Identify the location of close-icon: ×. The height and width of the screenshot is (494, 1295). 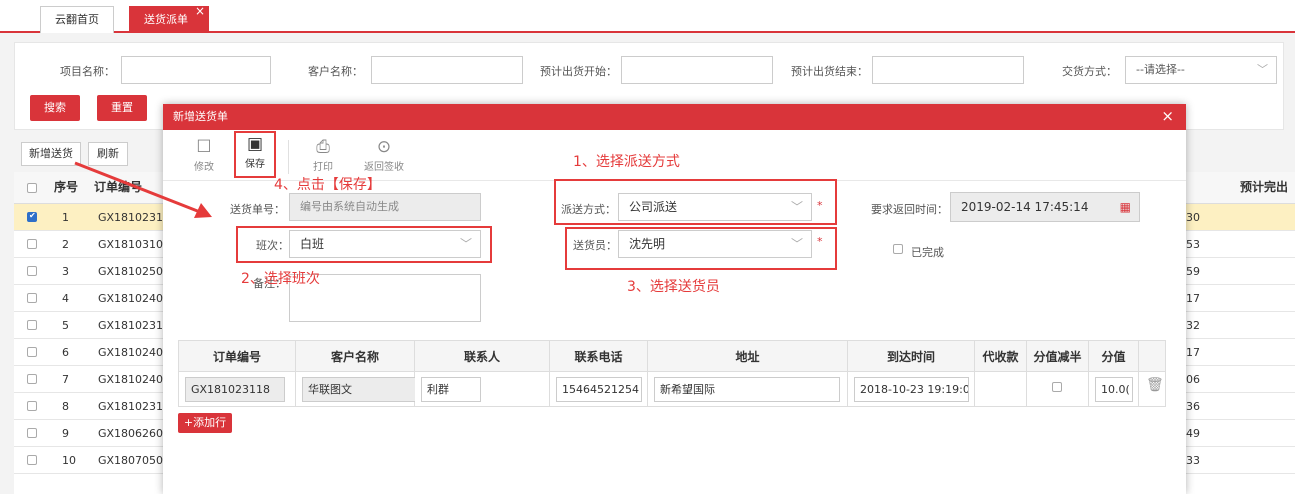
(200, 12).